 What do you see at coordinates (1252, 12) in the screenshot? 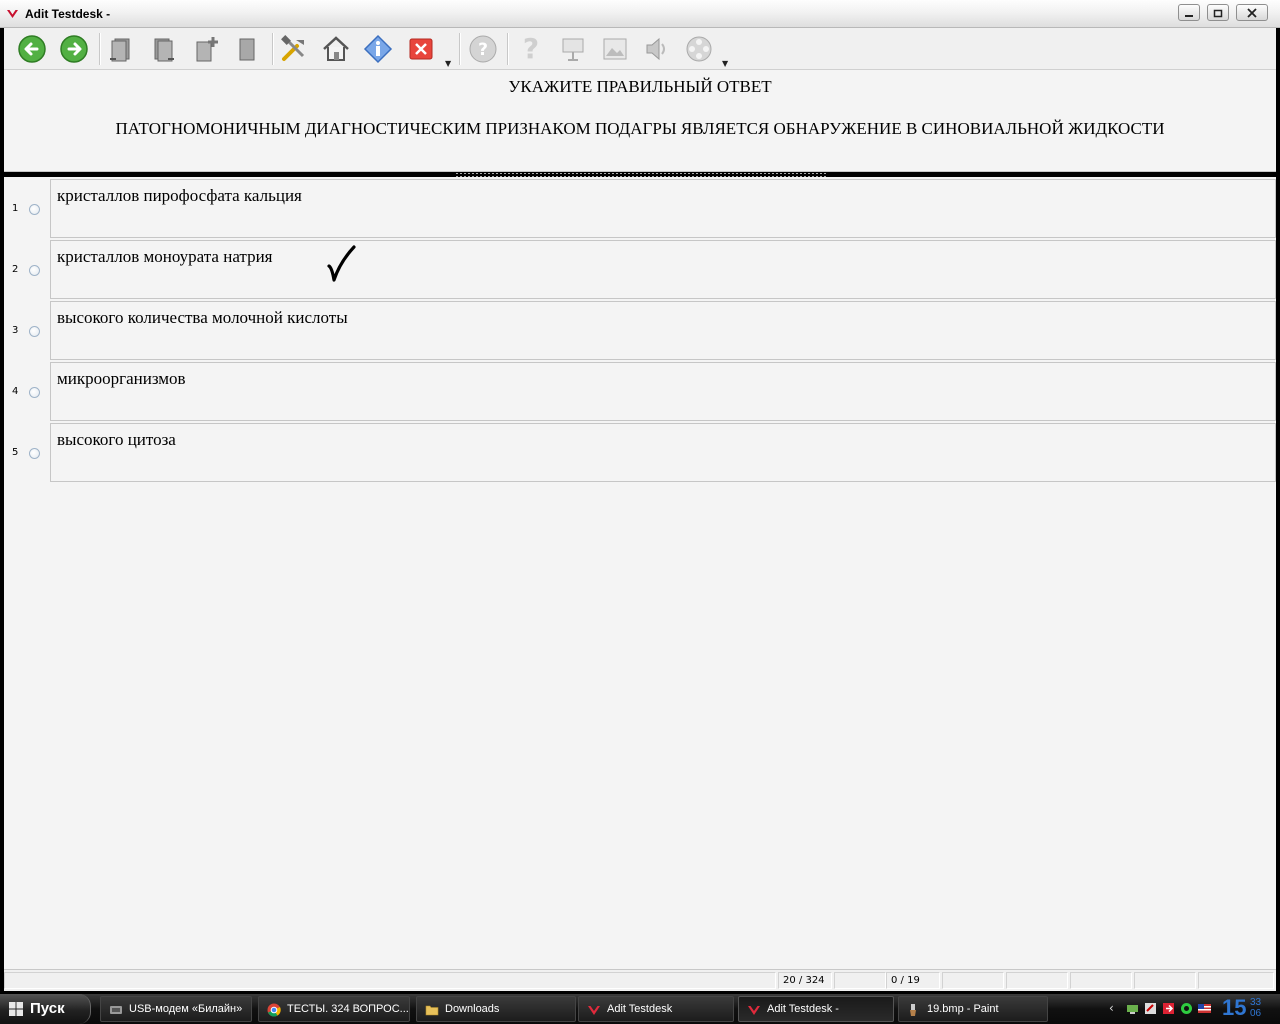
I see `close-window-button` at bounding box center [1252, 12].